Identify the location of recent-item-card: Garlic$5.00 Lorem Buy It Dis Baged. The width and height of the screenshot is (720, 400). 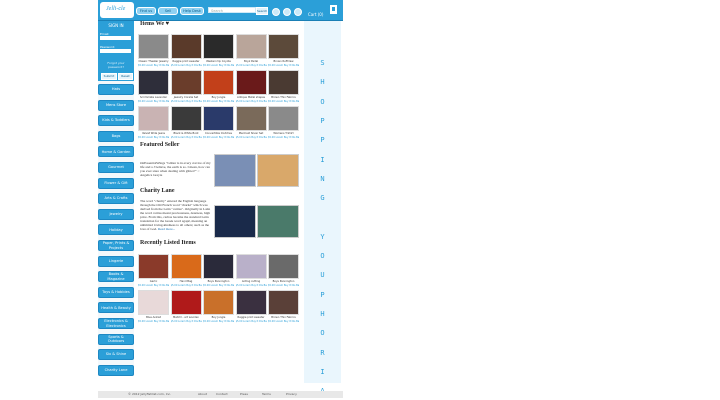
(153, 270).